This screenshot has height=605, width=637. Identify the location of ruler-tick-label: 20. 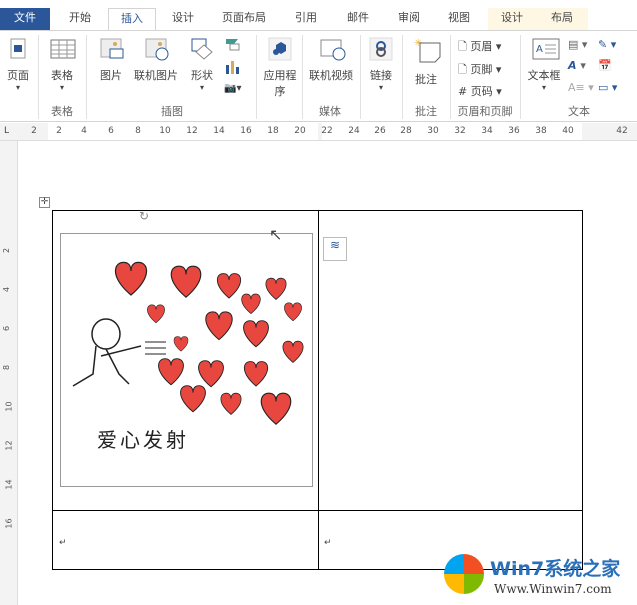
(300, 131).